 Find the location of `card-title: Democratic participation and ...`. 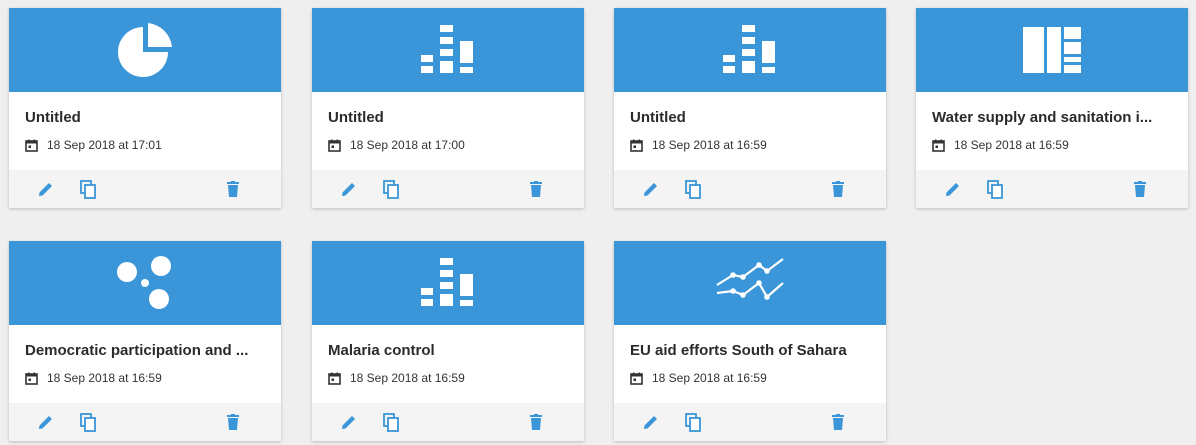

card-title: Democratic participation and ... is located at coordinates (145, 342).